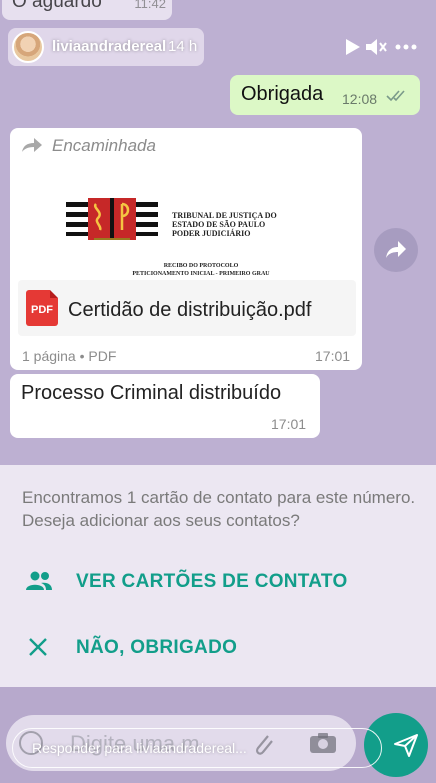  What do you see at coordinates (406, 745) in the screenshot?
I see `send-icon` at bounding box center [406, 745].